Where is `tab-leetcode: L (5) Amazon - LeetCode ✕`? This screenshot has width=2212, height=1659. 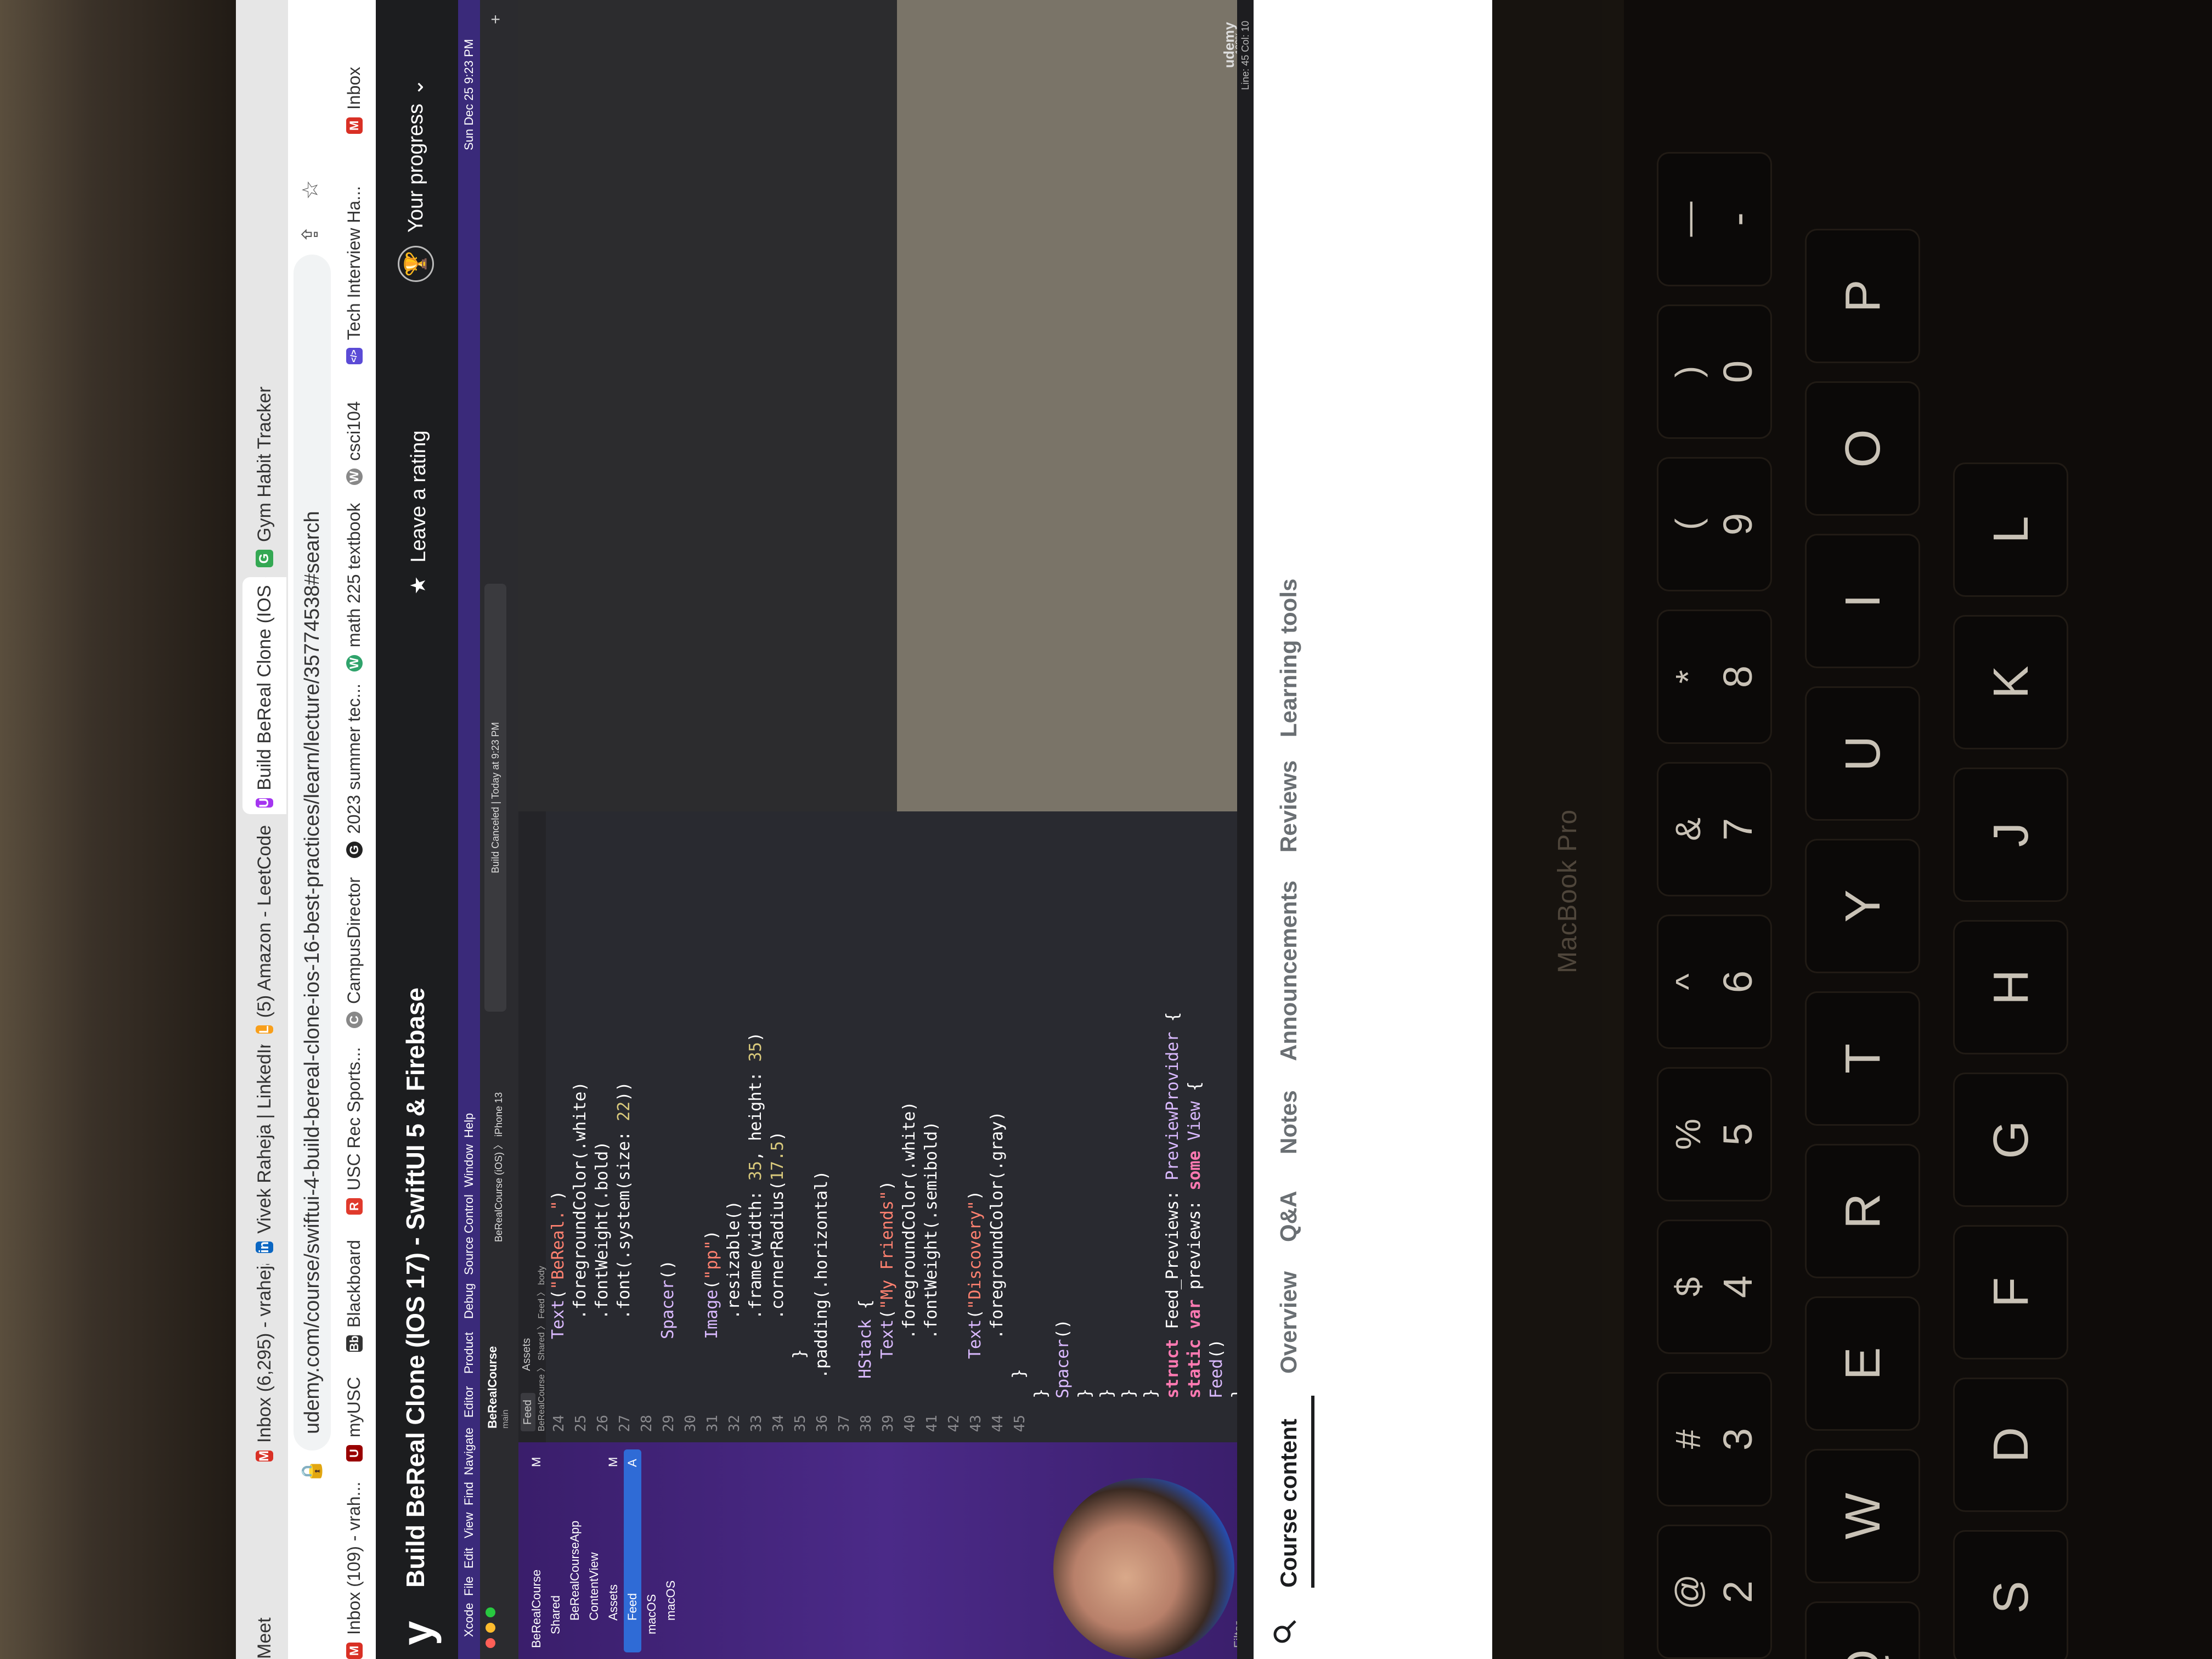 tab-leetcode: L (5) Amazon - LeetCode ✕ is located at coordinates (264, 929).